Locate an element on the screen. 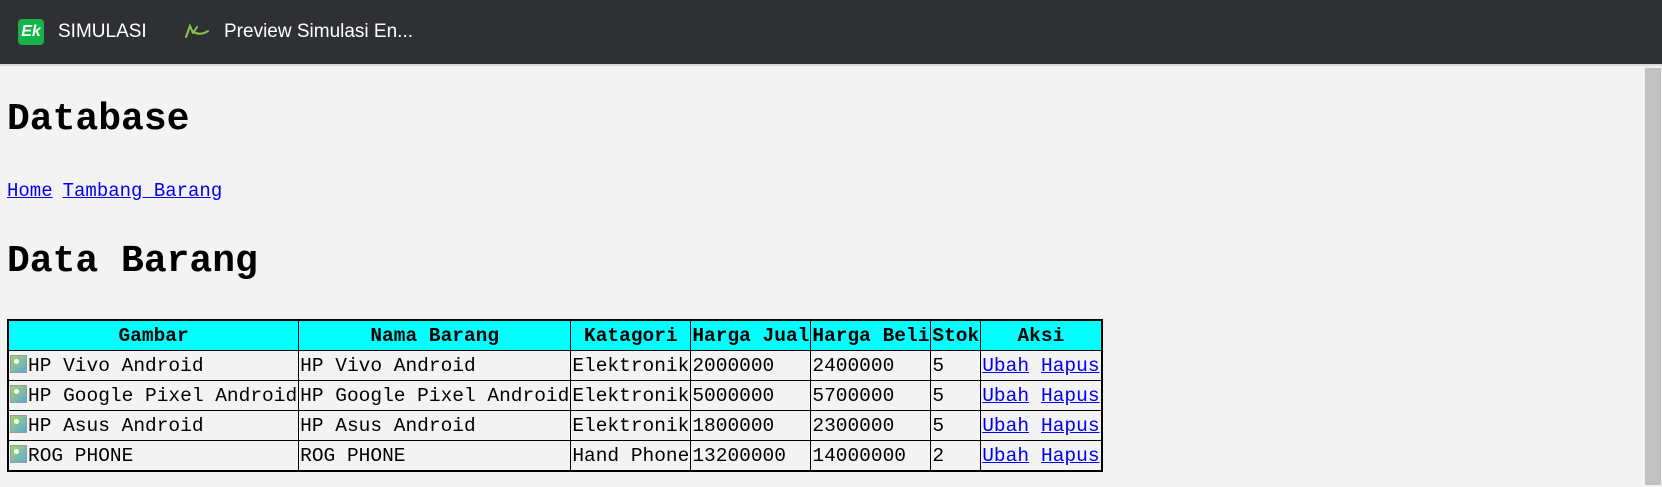  gambar-cell: HP Vivo Android is located at coordinates (153, 365).